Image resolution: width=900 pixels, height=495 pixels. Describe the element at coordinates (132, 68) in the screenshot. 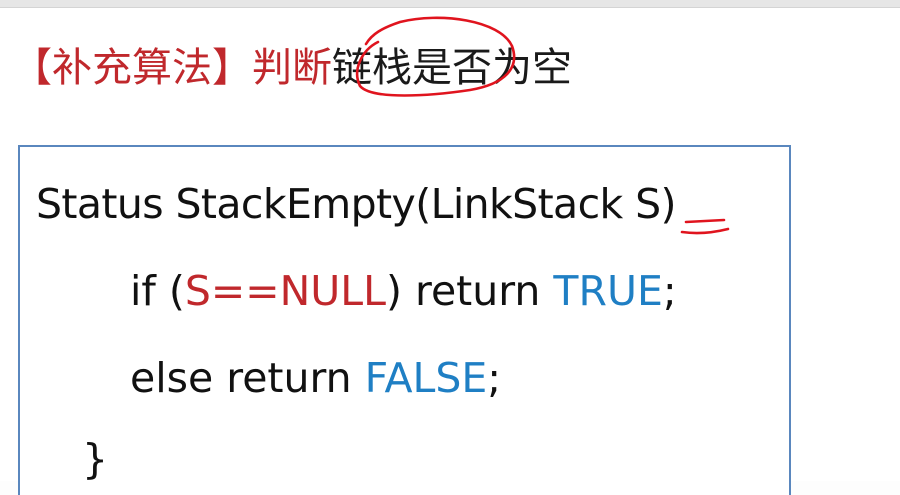

I see `title-prefix: 【补充算法】` at that location.